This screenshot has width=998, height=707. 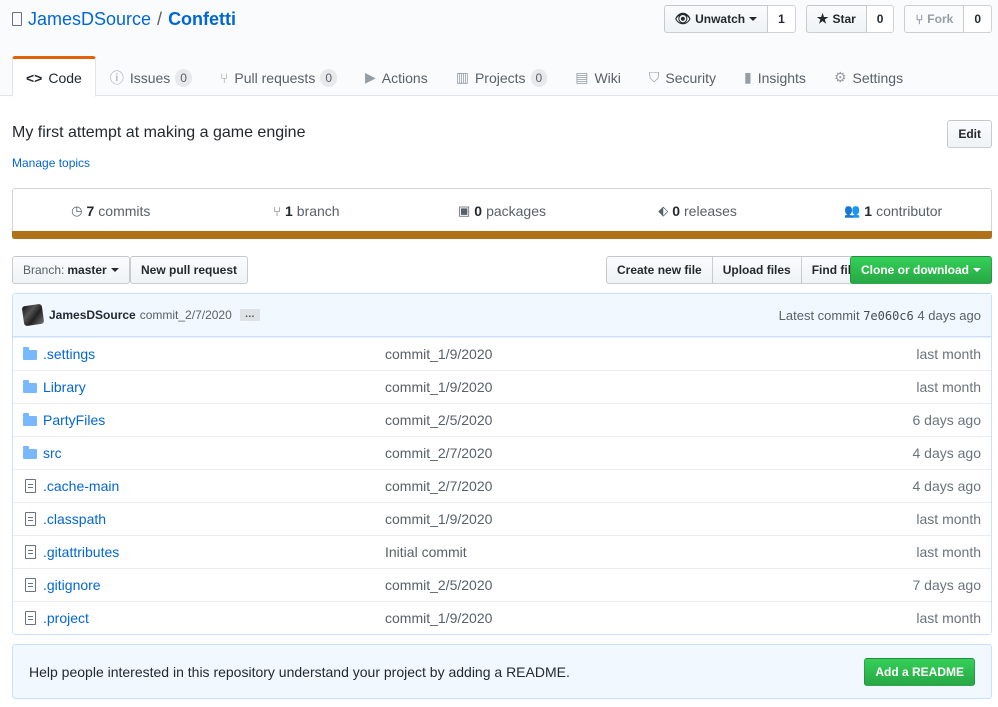 I want to click on project-icon: ▥, so click(x=462, y=77).